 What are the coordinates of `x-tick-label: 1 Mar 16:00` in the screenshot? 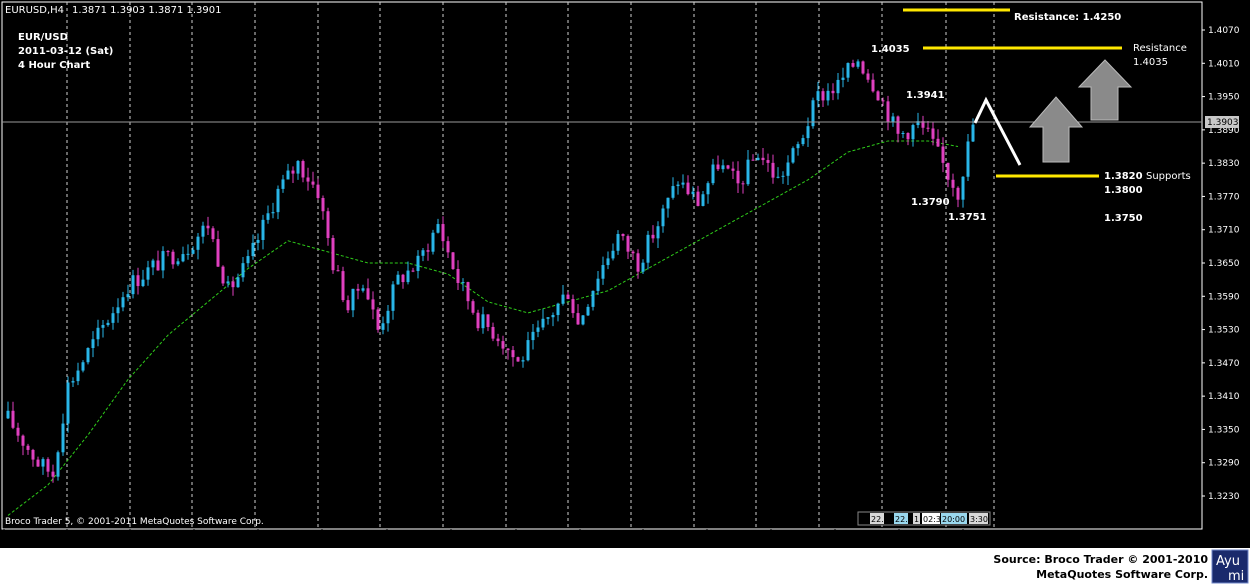 It's located at (797, 540).